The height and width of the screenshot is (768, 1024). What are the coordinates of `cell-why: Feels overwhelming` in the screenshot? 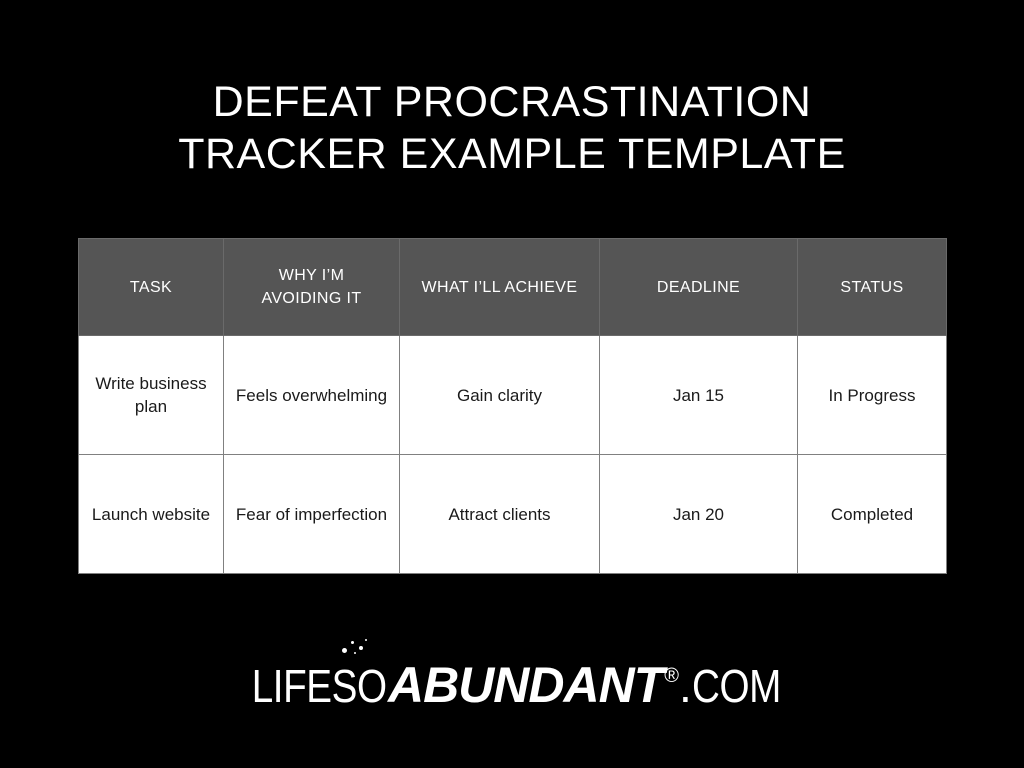 It's located at (311, 395).